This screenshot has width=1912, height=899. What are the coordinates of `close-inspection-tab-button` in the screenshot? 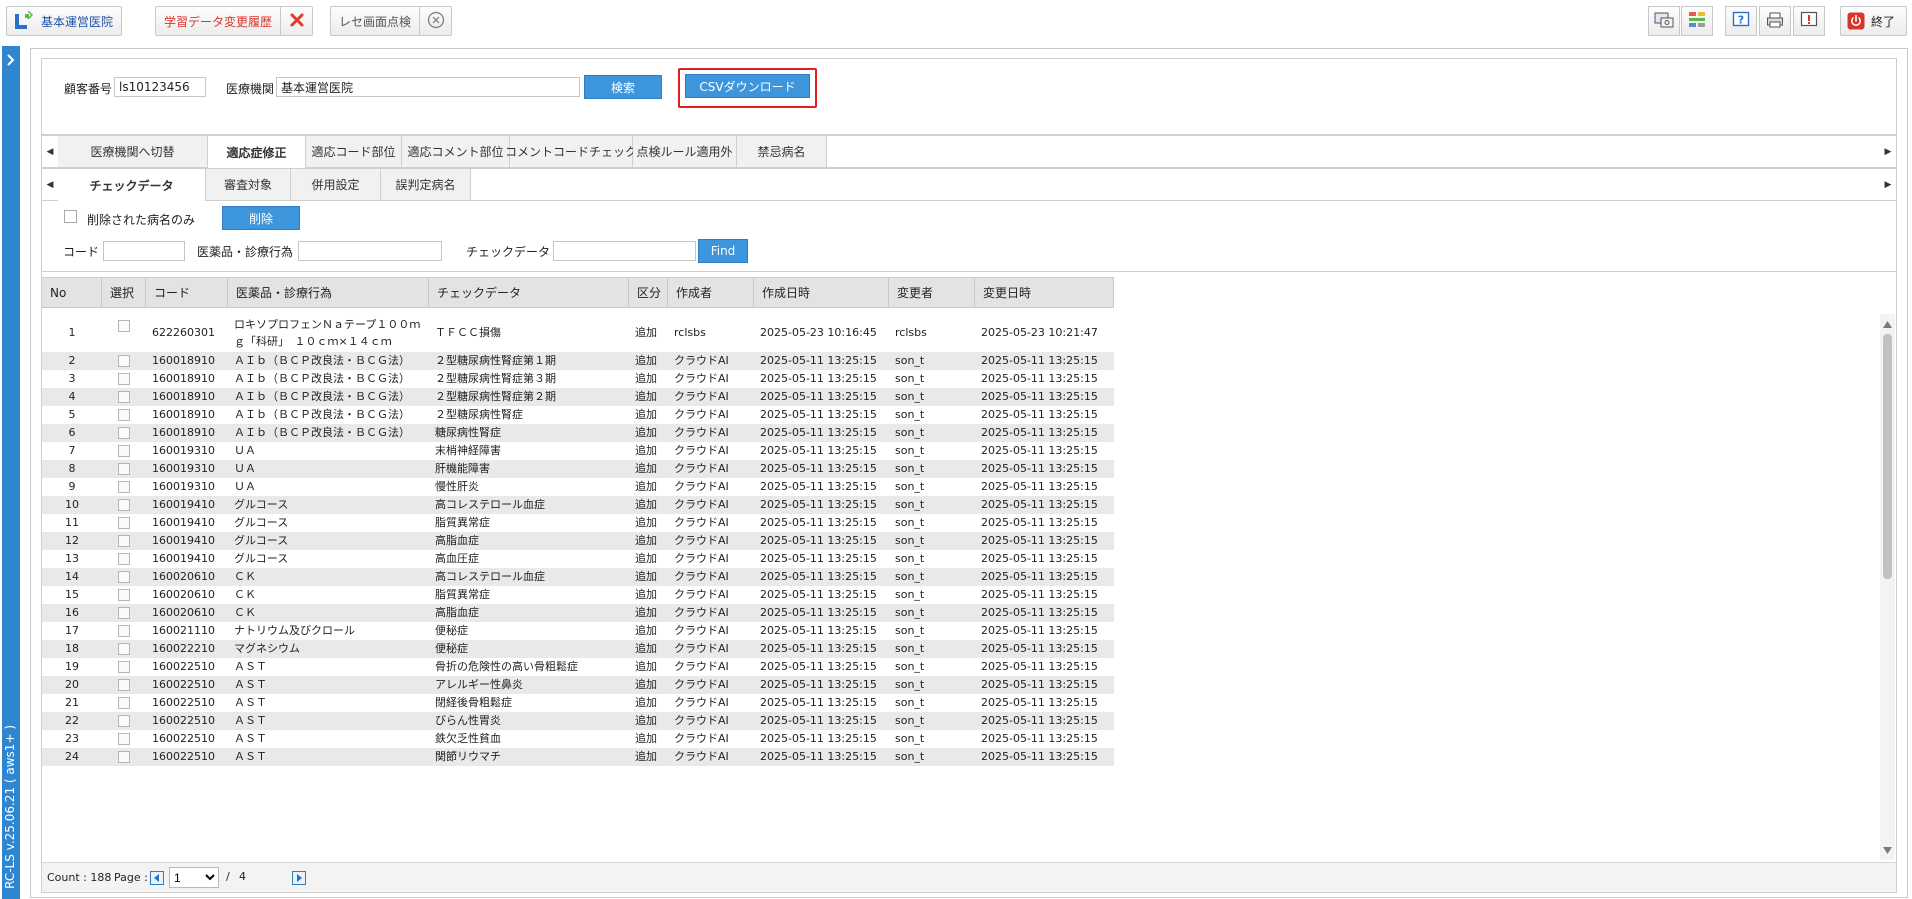 It's located at (435, 21).